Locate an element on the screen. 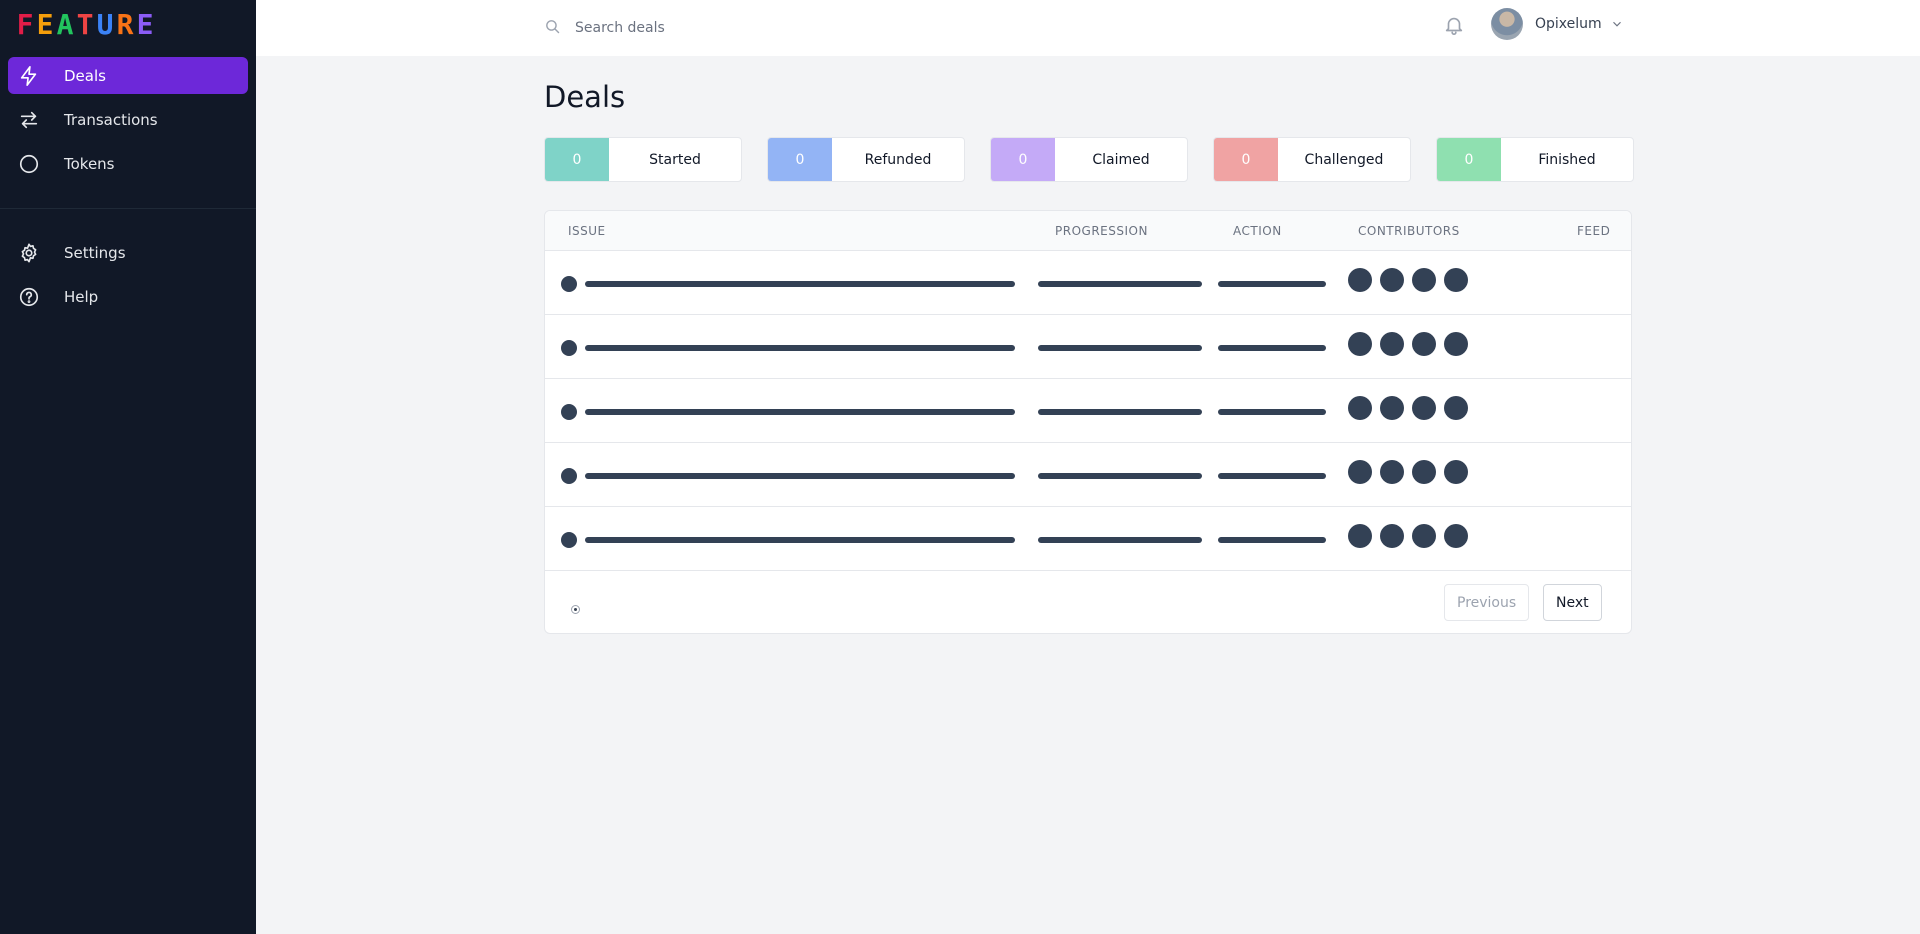  stat-label: Claimed is located at coordinates (1121, 159).